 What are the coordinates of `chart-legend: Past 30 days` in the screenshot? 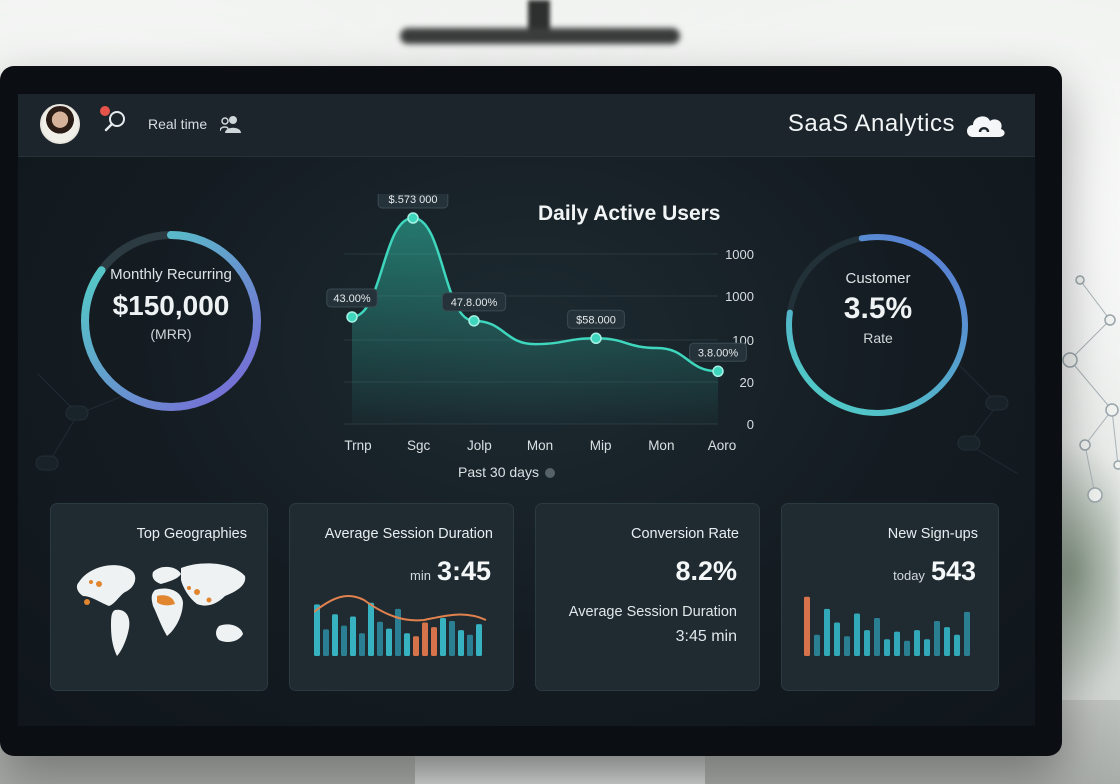 It's located at (506, 472).